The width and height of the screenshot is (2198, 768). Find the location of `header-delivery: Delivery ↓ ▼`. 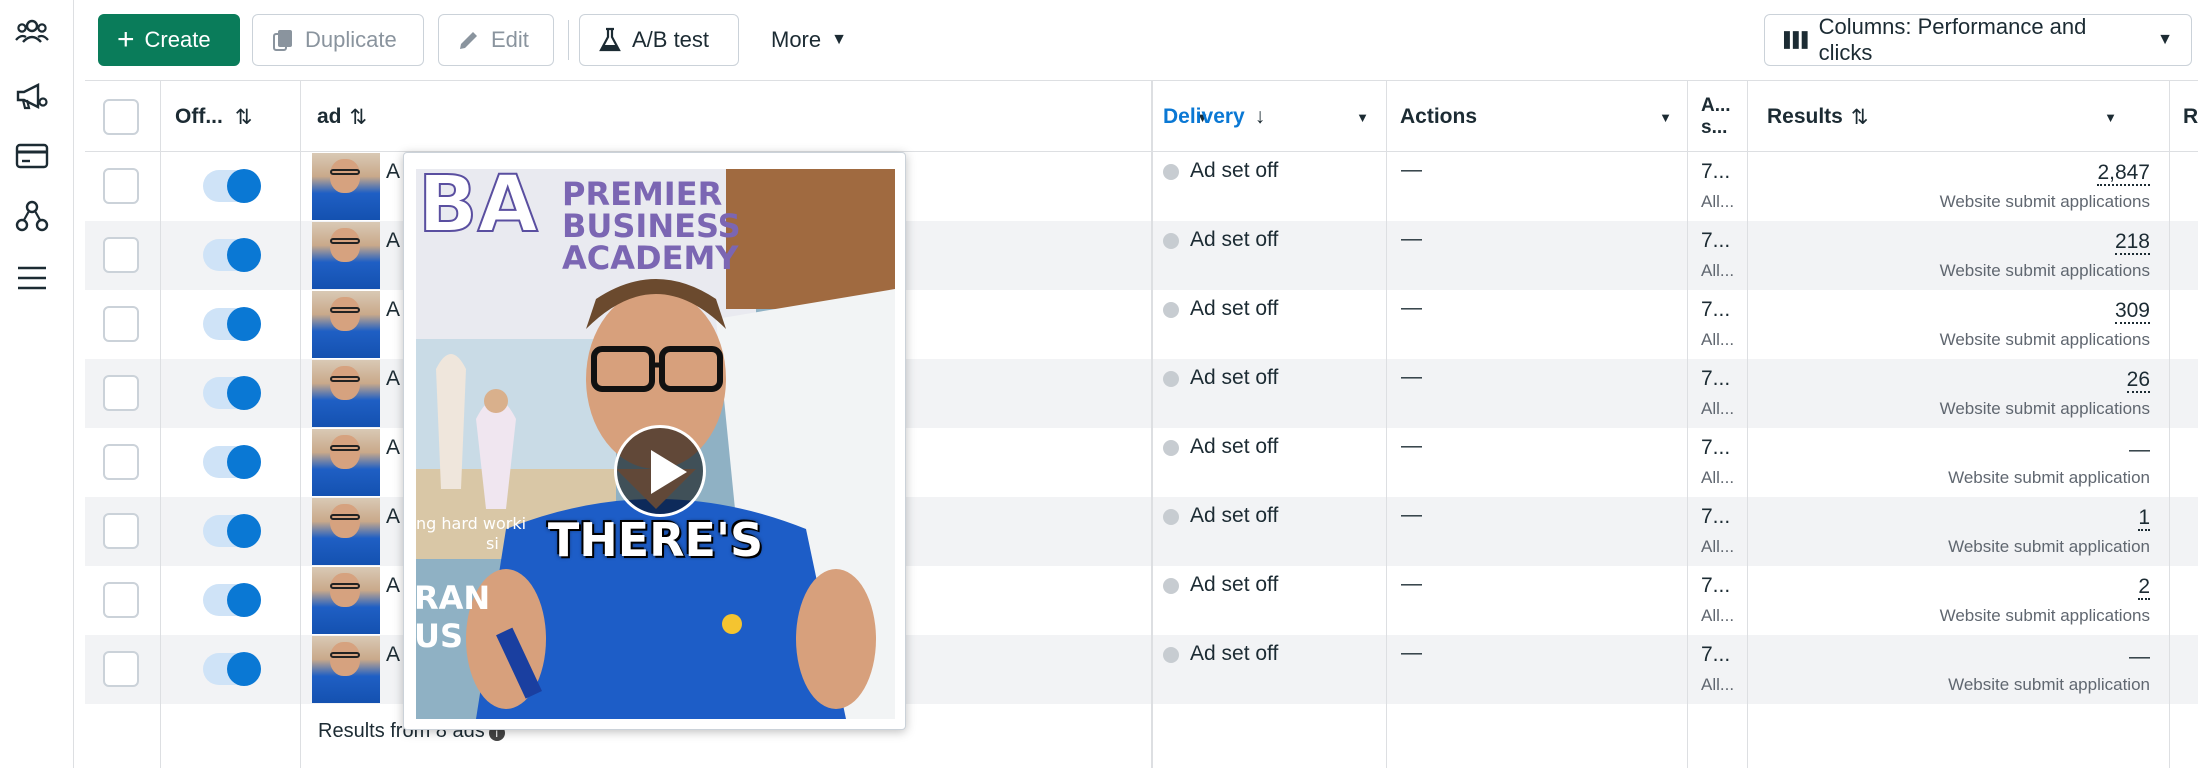

header-delivery: Delivery ↓ ▼ is located at coordinates (1266, 117).